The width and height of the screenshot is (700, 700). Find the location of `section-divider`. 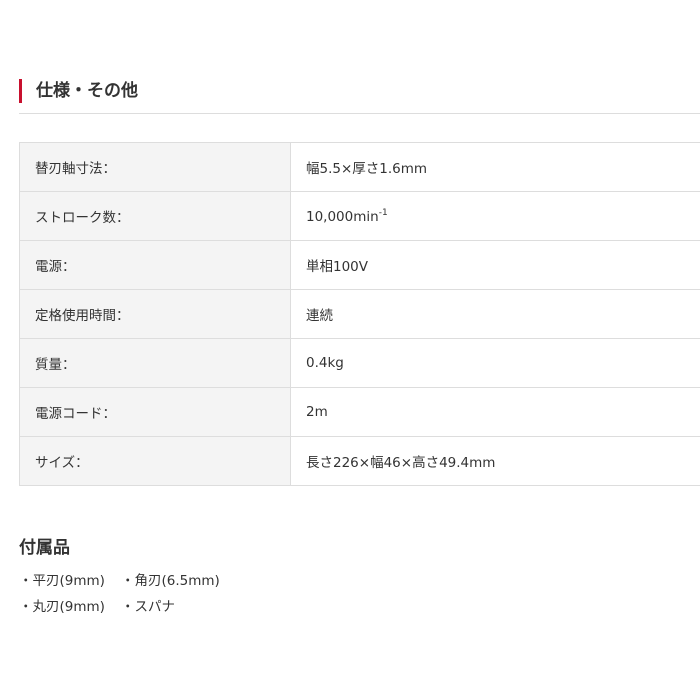

section-divider is located at coordinates (359, 113).